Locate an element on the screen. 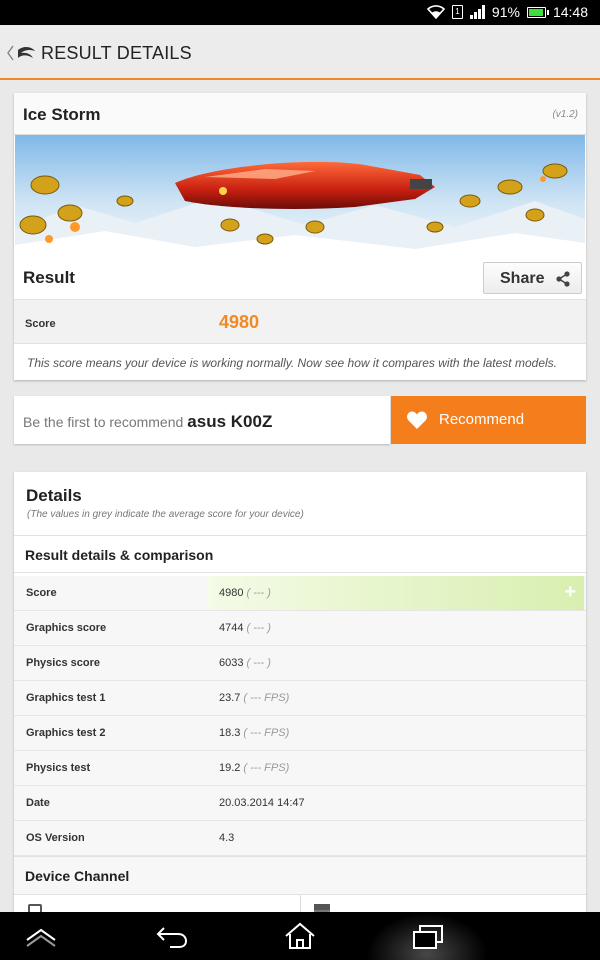 This screenshot has width=600, height=960. back-icon is located at coordinates (172, 936).